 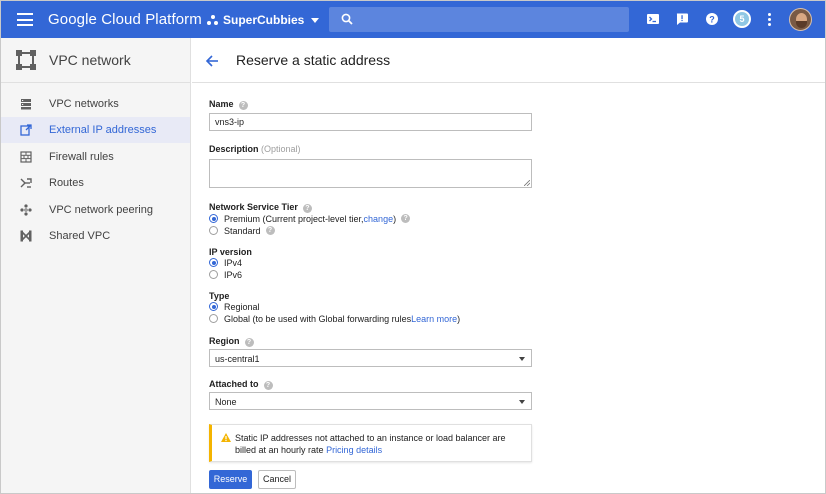 I want to click on tier-premium-close: ), so click(x=395, y=218).